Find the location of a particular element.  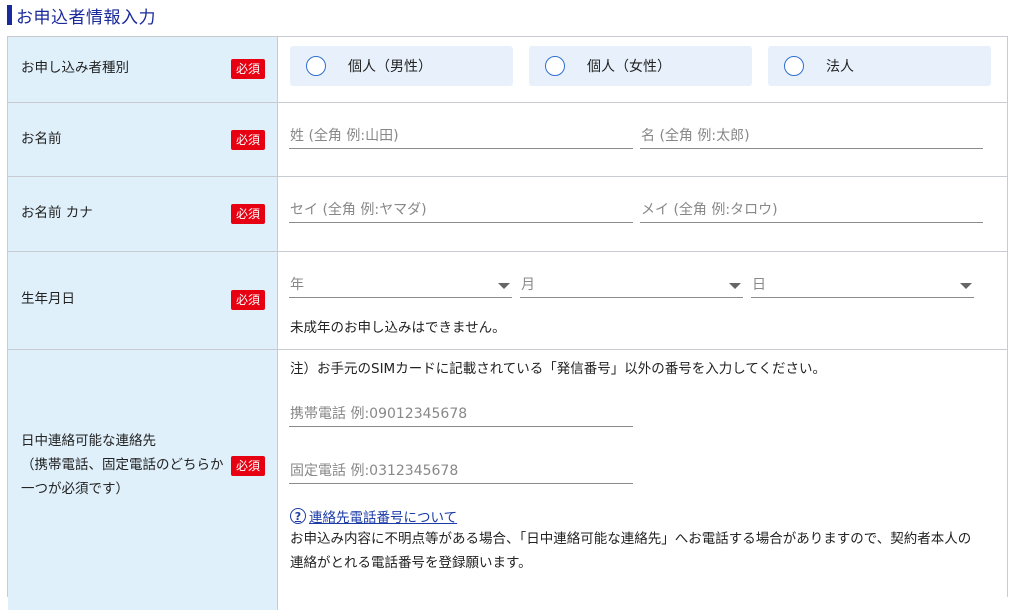

first-name-kana-input: メイ (全角 例:タロウ) is located at coordinates (811, 210).